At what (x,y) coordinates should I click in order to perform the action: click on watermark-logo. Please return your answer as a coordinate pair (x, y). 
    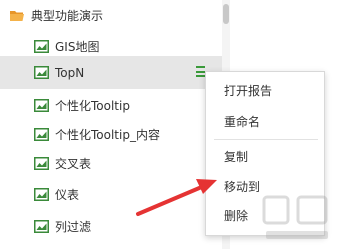
    Looking at the image, I should click on (295, 217).